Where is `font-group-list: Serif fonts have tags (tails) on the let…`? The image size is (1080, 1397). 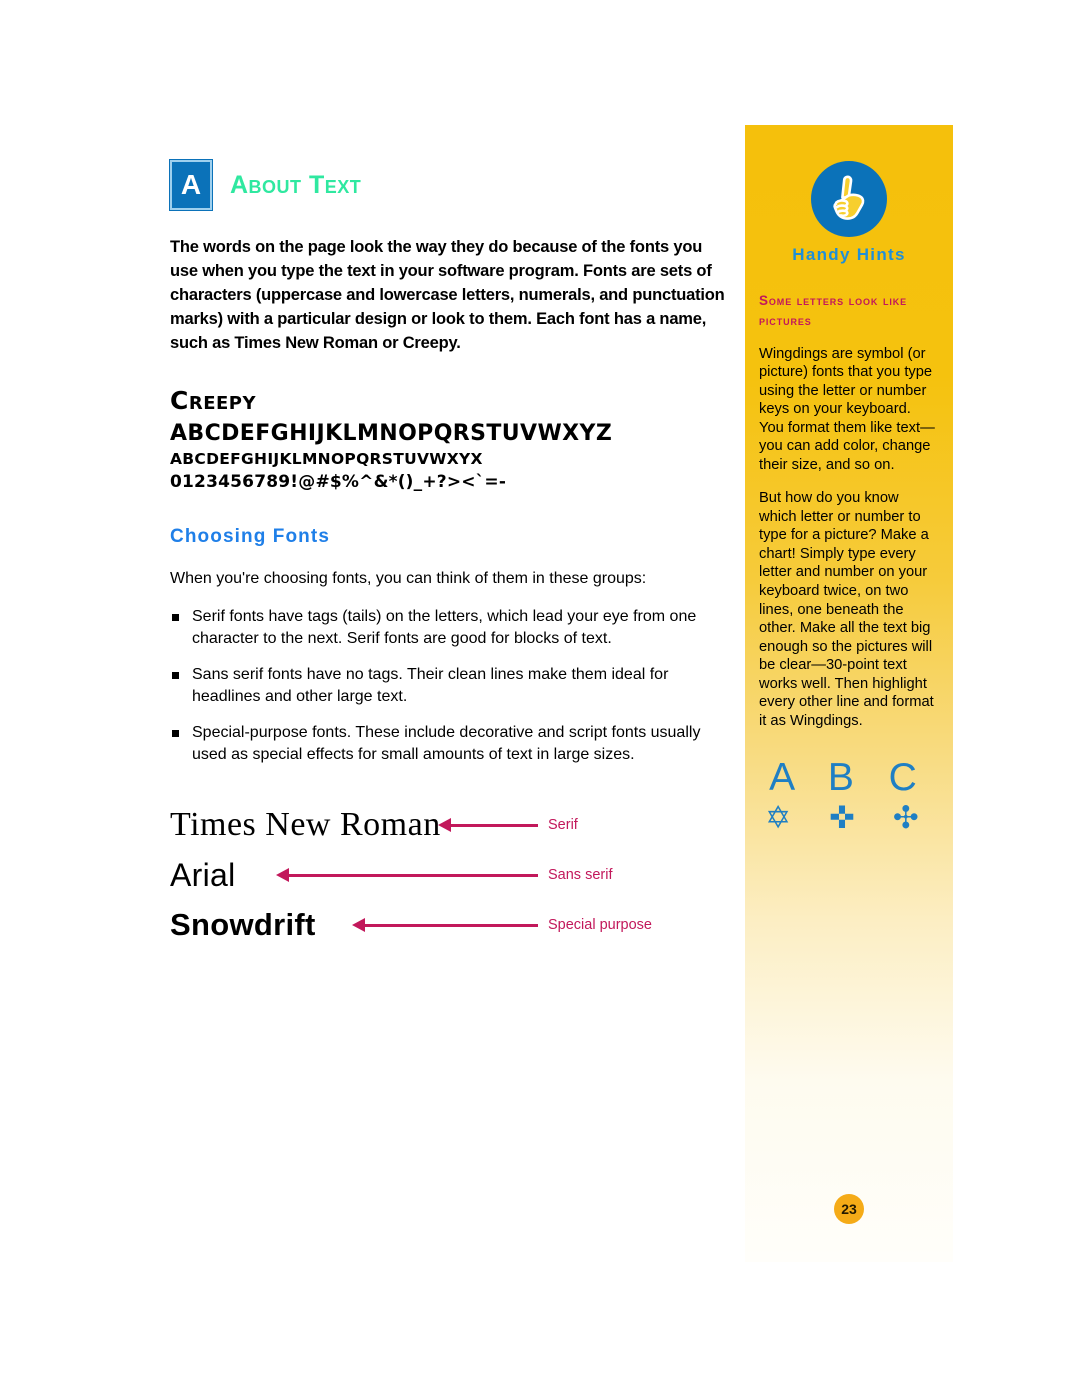
font-group-list: Serif fonts have tags (tails) on the let… is located at coordinates (450, 686).